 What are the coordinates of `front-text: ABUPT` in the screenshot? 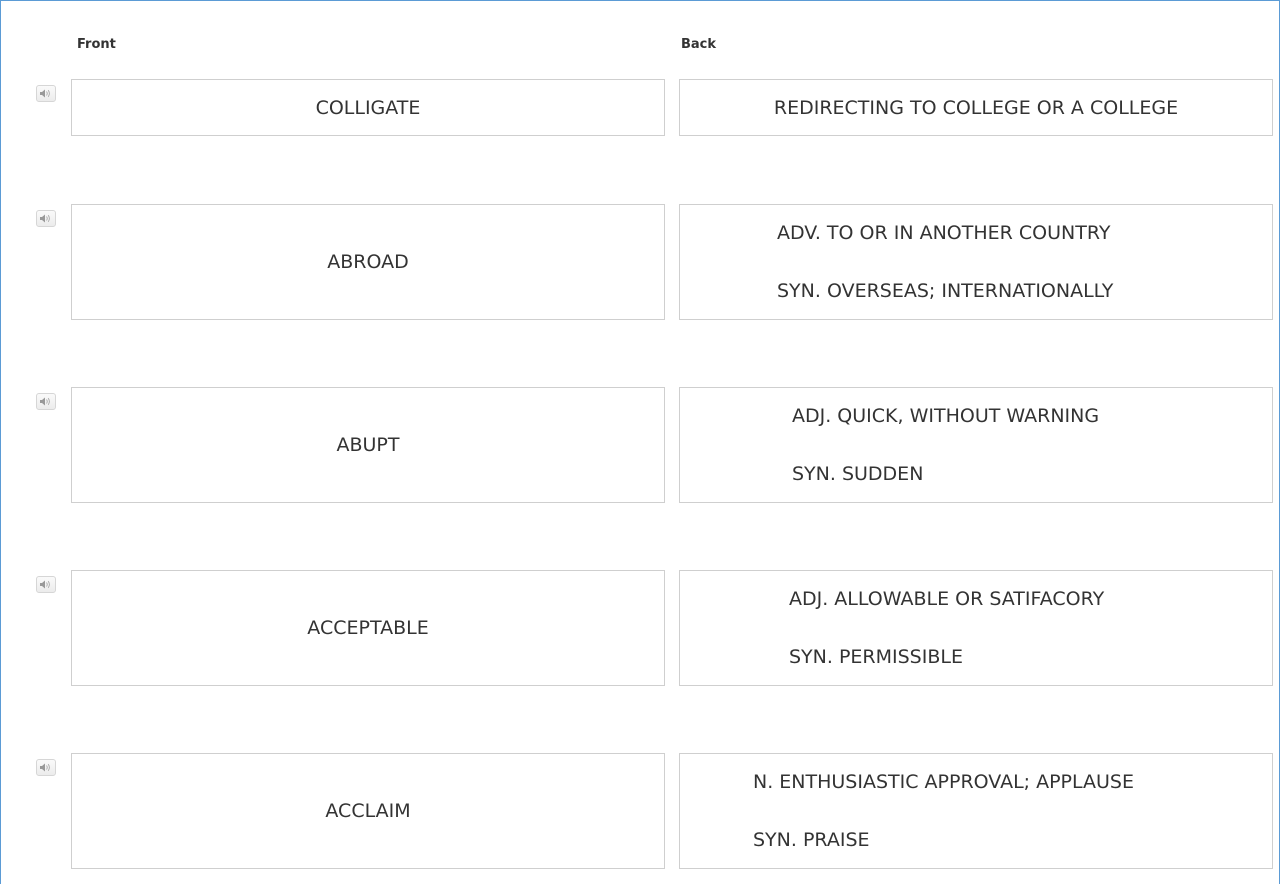 It's located at (368, 445).